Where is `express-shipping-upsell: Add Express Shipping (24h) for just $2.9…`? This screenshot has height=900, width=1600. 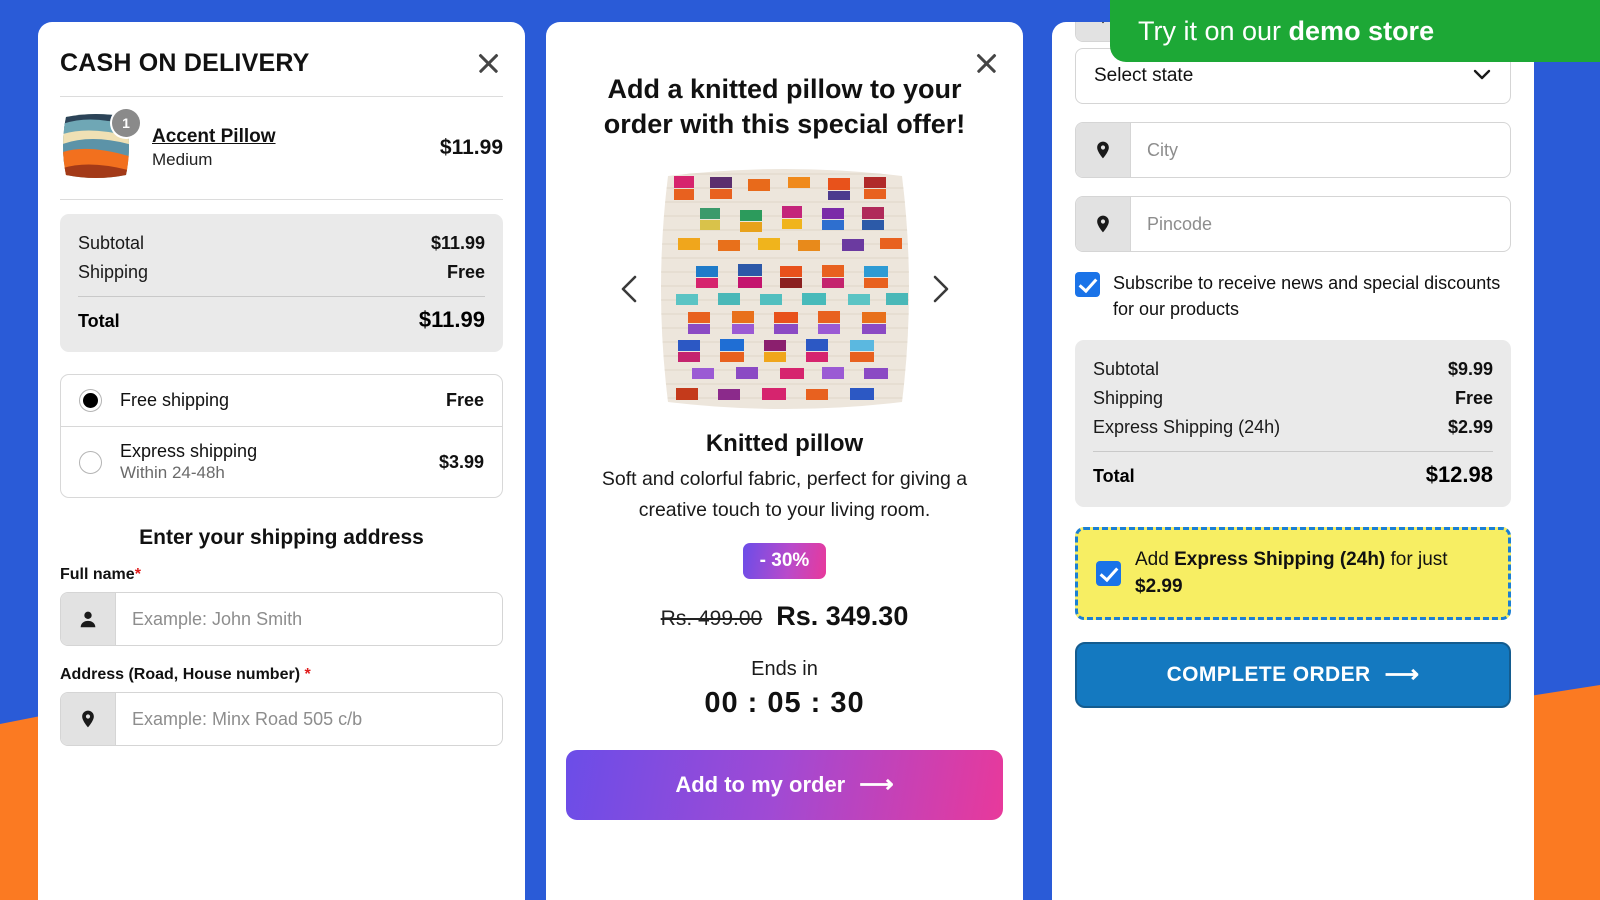 express-shipping-upsell: Add Express Shipping (24h) for just $2.9… is located at coordinates (1293, 574).